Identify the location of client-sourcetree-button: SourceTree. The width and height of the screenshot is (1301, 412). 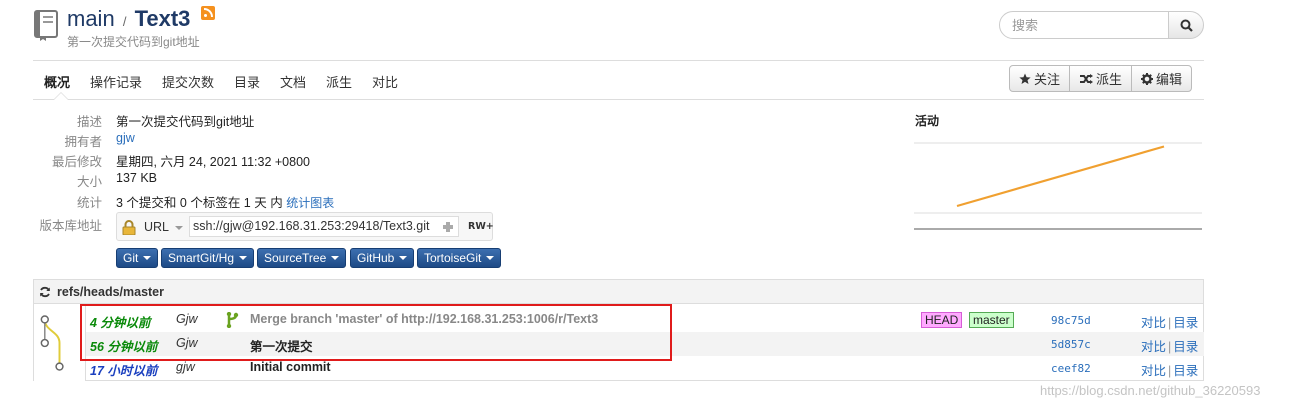
(302, 258).